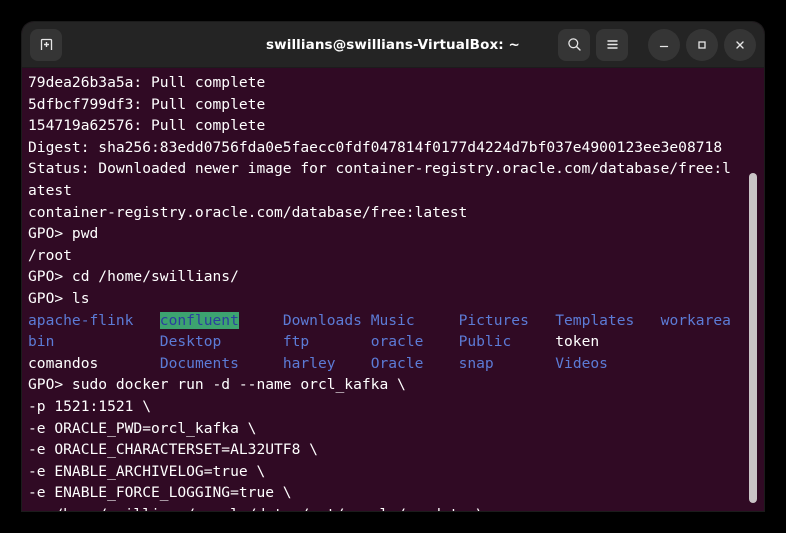  What do you see at coordinates (190, 342) in the screenshot?
I see `ls-entry-desktop: Desktop` at bounding box center [190, 342].